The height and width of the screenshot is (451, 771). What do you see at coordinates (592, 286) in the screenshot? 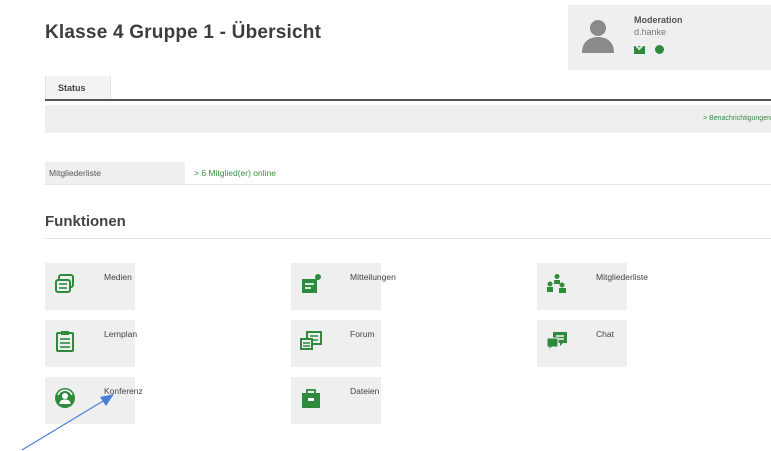
I see `function-mitgliederliste: Mitgliederliste` at bounding box center [592, 286].